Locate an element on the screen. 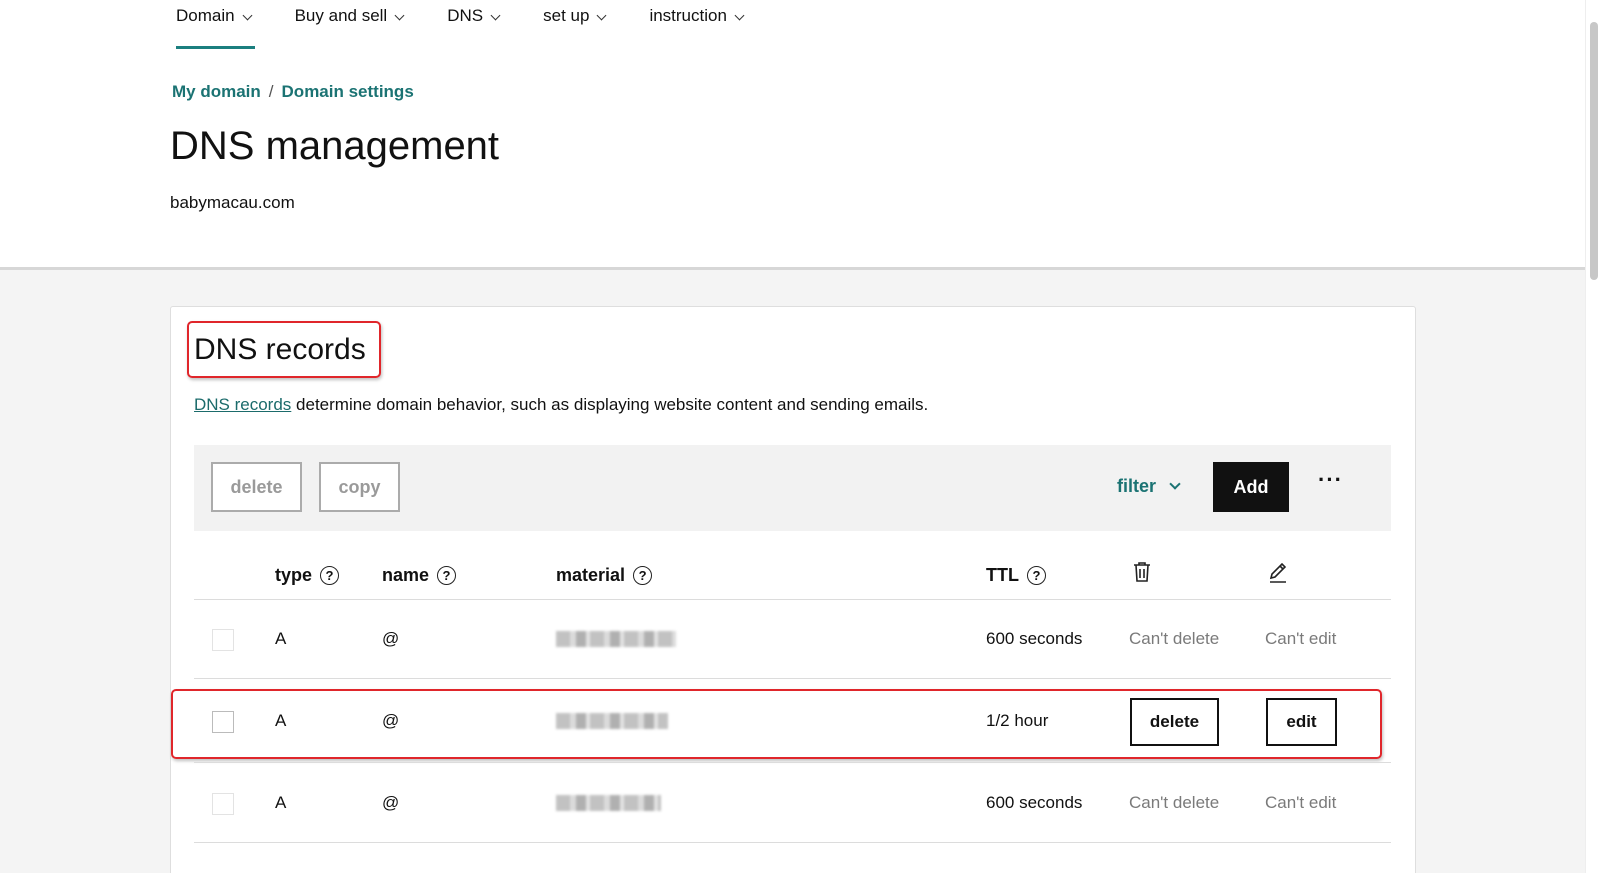 This screenshot has width=1600, height=873. header-ttl-label: TTL is located at coordinates (1002, 575).